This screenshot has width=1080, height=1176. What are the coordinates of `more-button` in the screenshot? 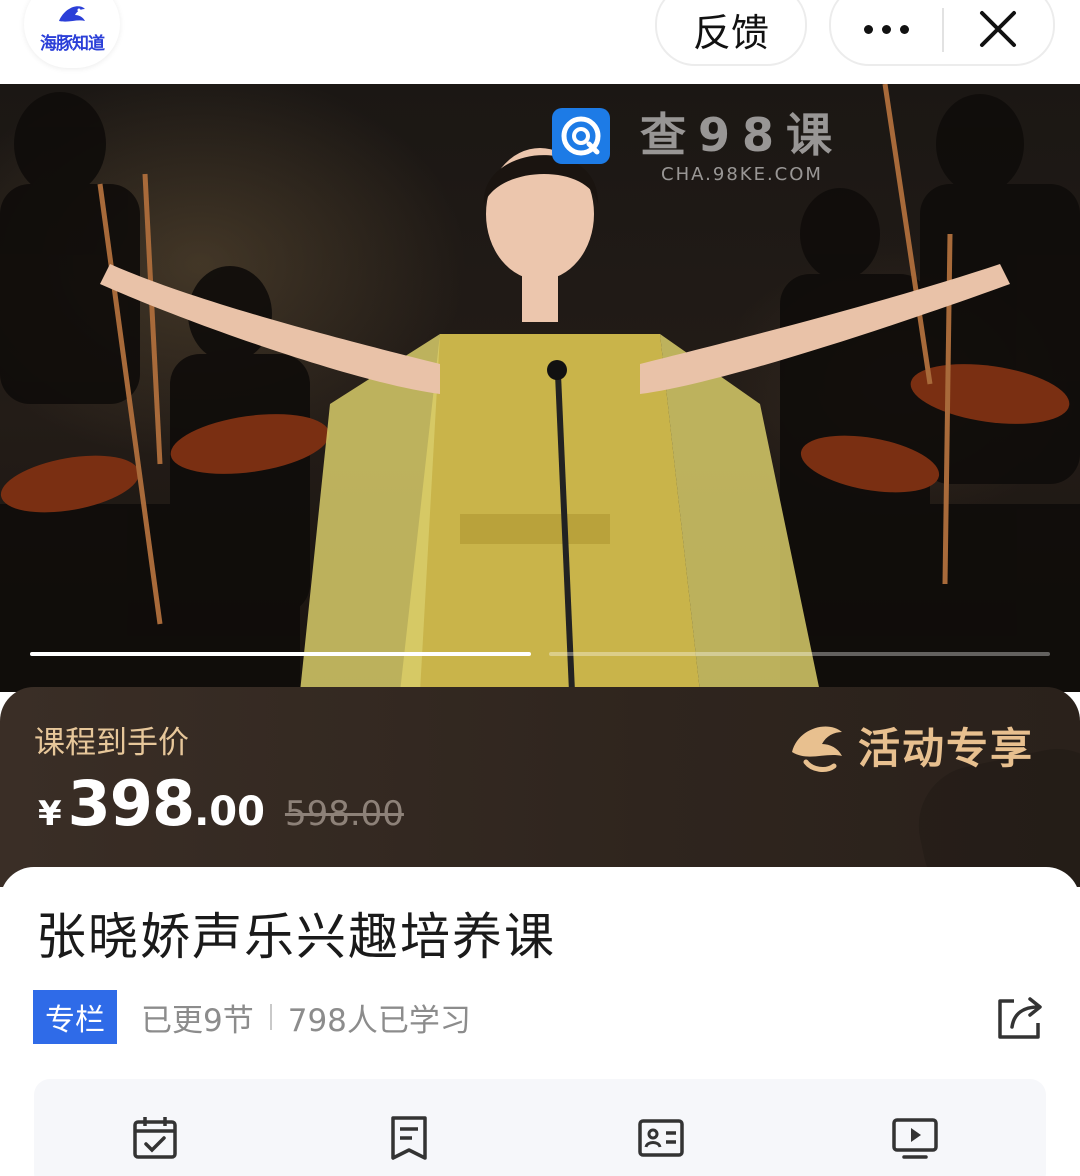 It's located at (886, 32).